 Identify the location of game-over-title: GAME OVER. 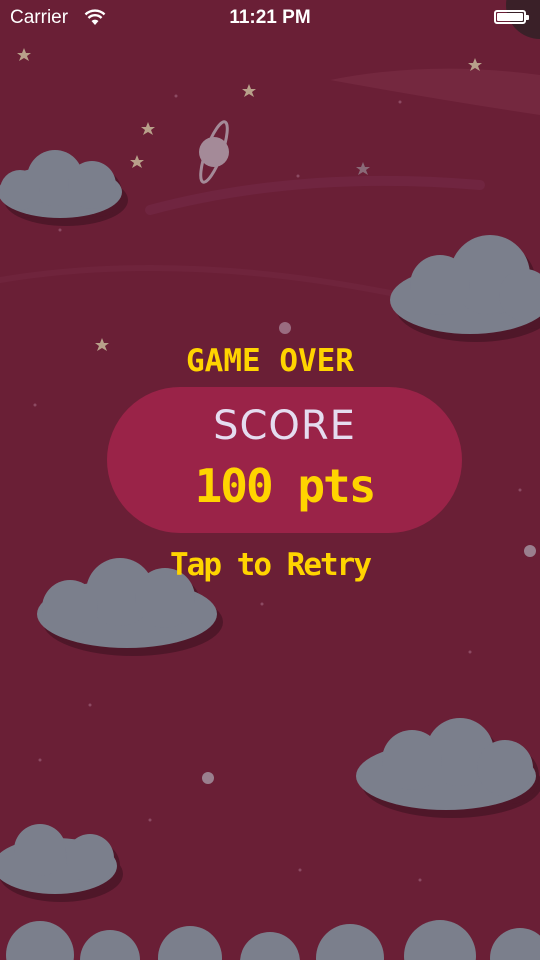
(270, 361).